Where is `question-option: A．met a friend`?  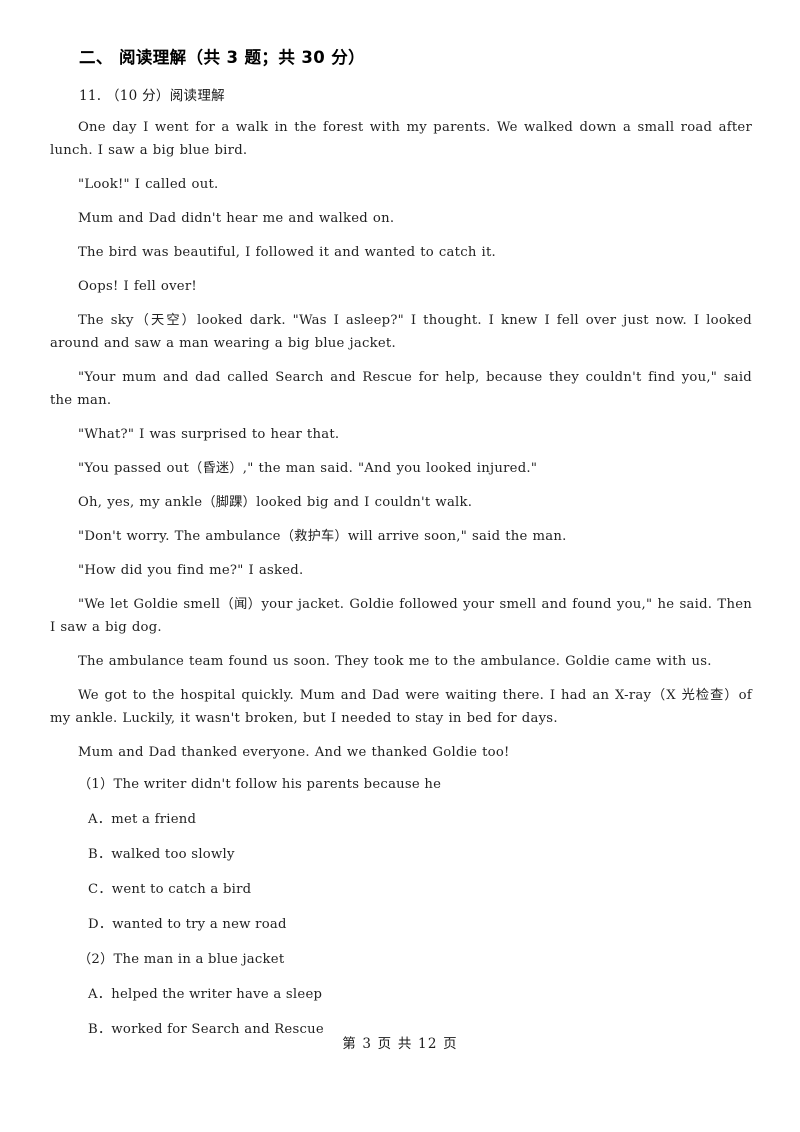 question-option: A．met a friend is located at coordinates (401, 819).